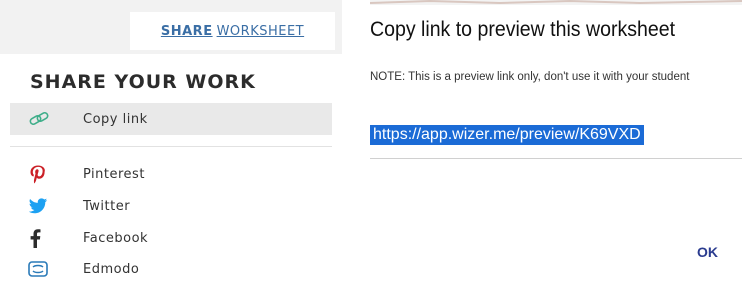 The height and width of the screenshot is (285, 742). What do you see at coordinates (107, 206) in the screenshot?
I see `share-item-label: Twitter` at bounding box center [107, 206].